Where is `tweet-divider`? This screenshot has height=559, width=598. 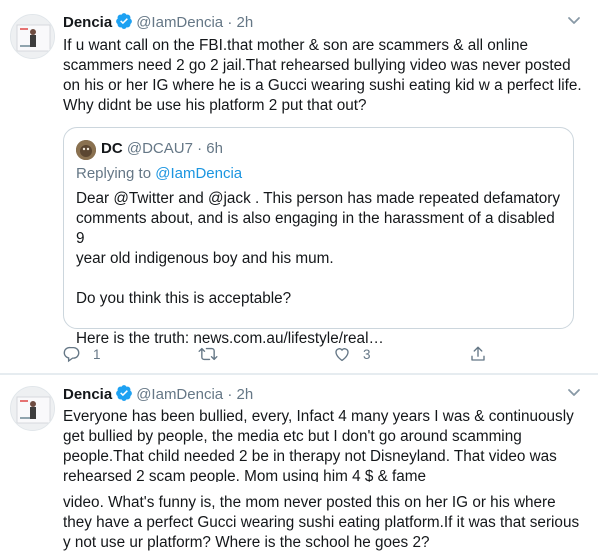 tweet-divider is located at coordinates (299, 374).